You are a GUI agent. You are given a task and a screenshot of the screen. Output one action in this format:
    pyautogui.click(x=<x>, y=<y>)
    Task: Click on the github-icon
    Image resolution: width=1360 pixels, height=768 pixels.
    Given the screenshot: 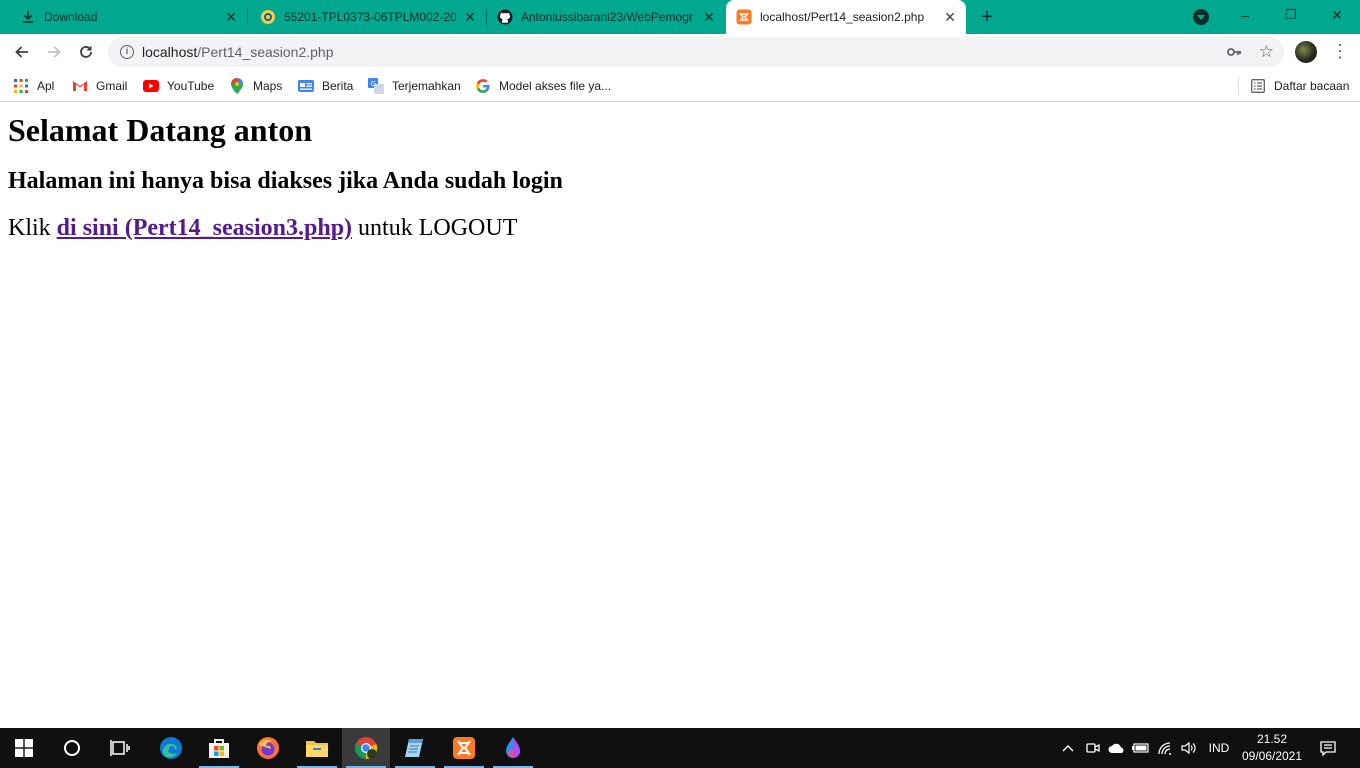 What is the action you would take?
    pyautogui.click(x=505, y=17)
    